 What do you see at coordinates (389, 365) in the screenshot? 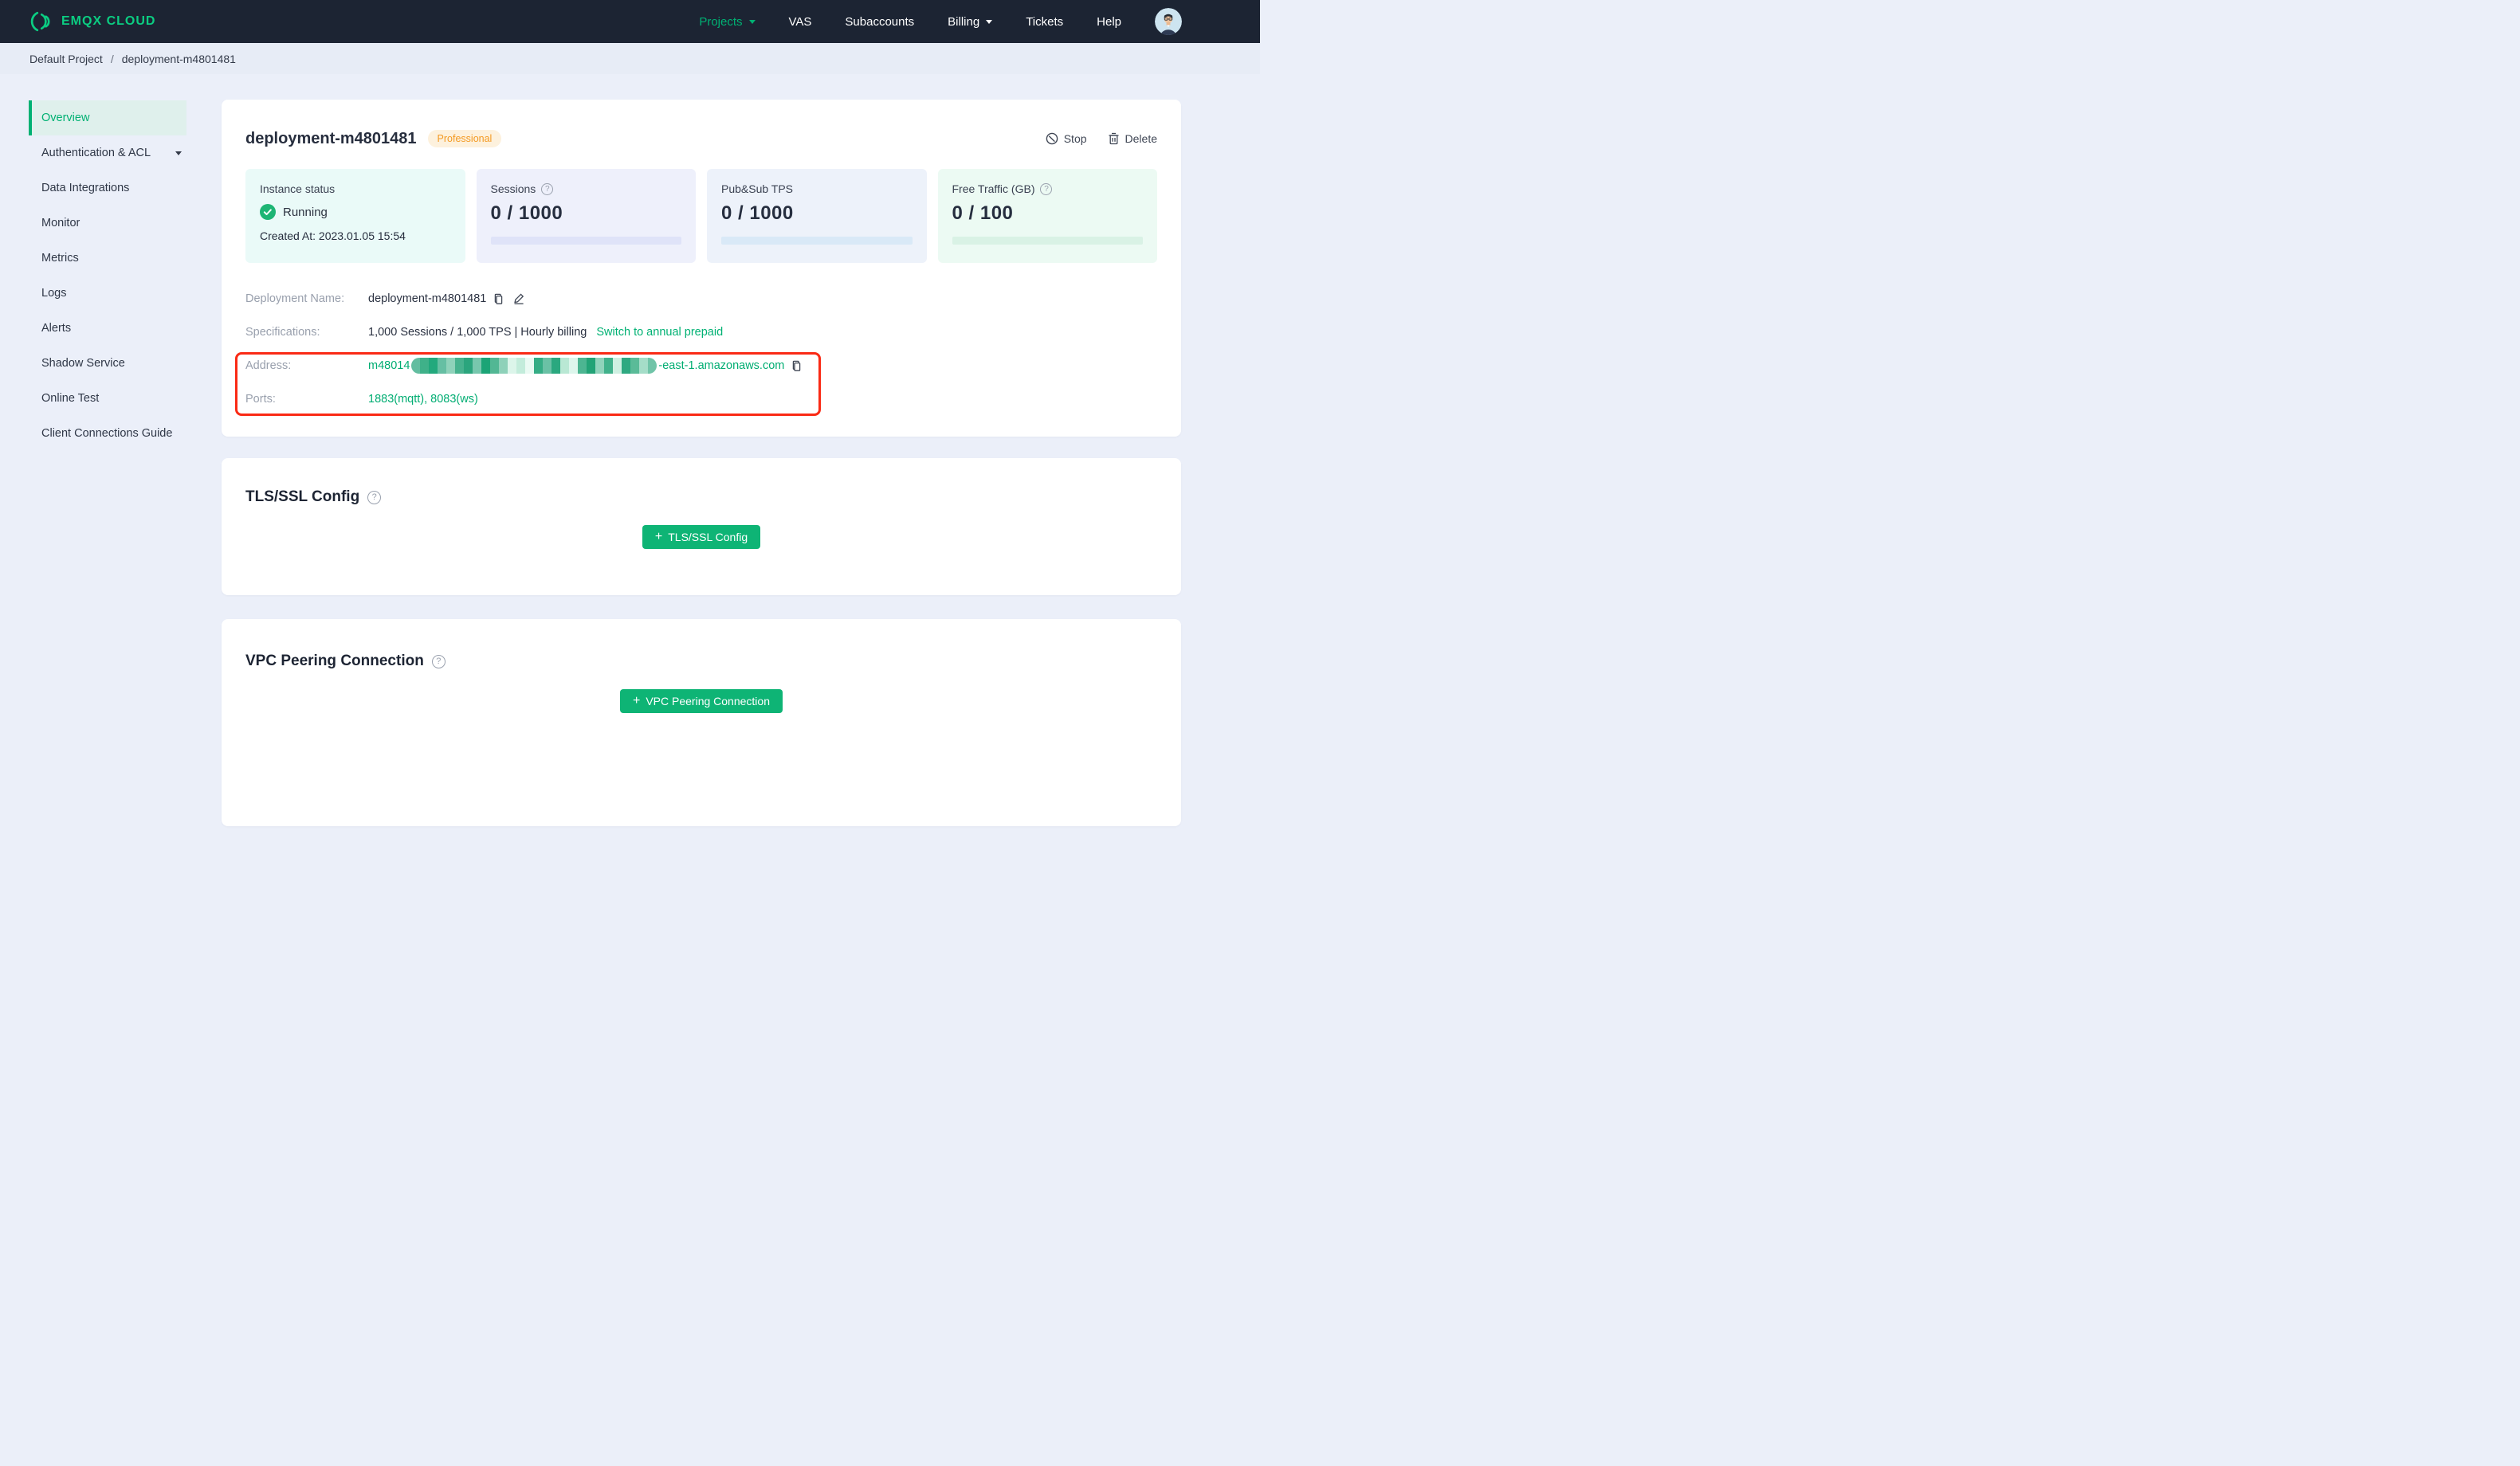
I see `address-prefix: m48014` at bounding box center [389, 365].